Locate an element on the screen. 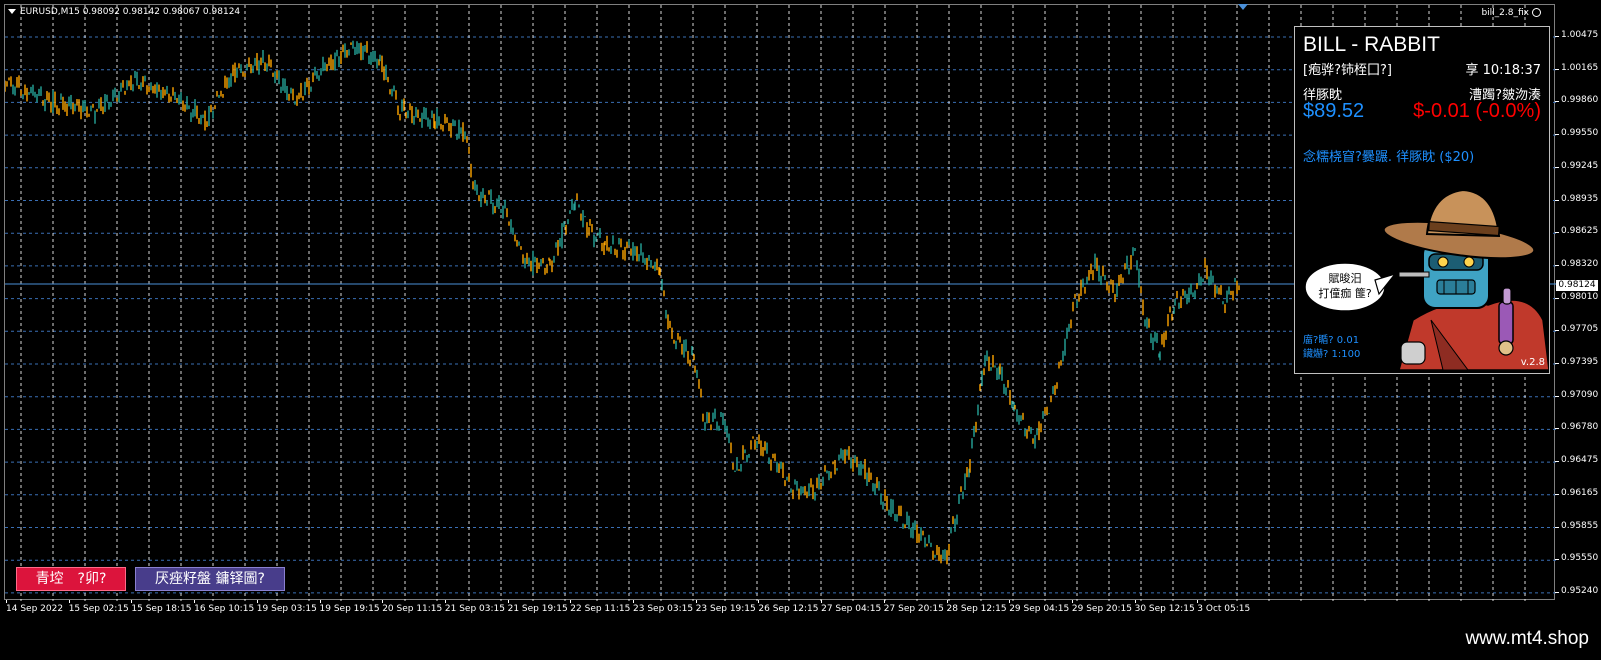 The image size is (1601, 660). price-axis-label: 0.98010 is located at coordinates (1580, 296).